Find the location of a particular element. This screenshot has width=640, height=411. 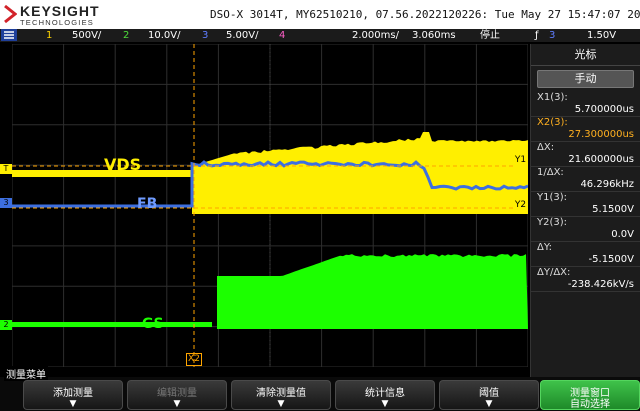

cursor-readout-key: 1/ΔX: is located at coordinates (585, 173).